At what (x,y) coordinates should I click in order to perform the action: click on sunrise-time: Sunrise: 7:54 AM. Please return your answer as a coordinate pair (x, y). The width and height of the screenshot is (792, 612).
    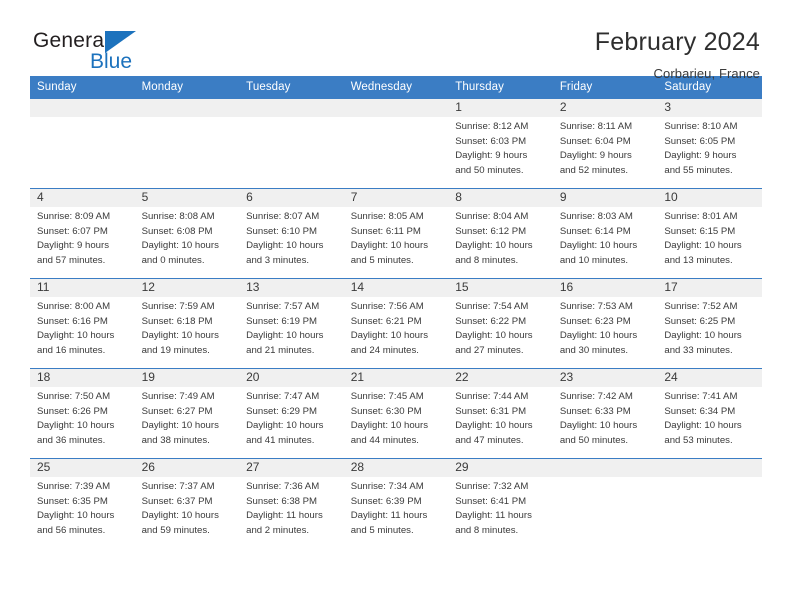
    Looking at the image, I should click on (492, 306).